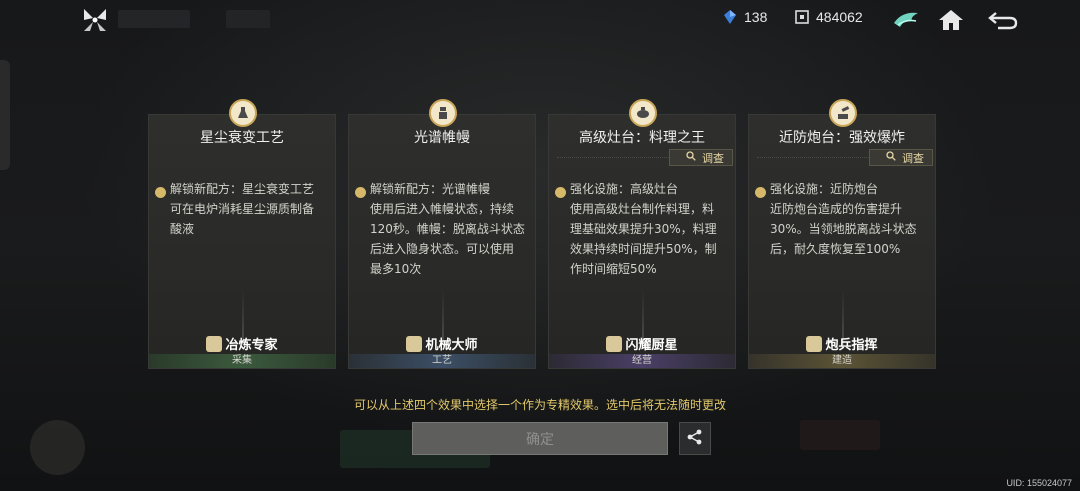 The height and width of the screenshot is (491, 1080). What do you see at coordinates (730, 17) in the screenshot?
I see `blue-crystal-icon` at bounding box center [730, 17].